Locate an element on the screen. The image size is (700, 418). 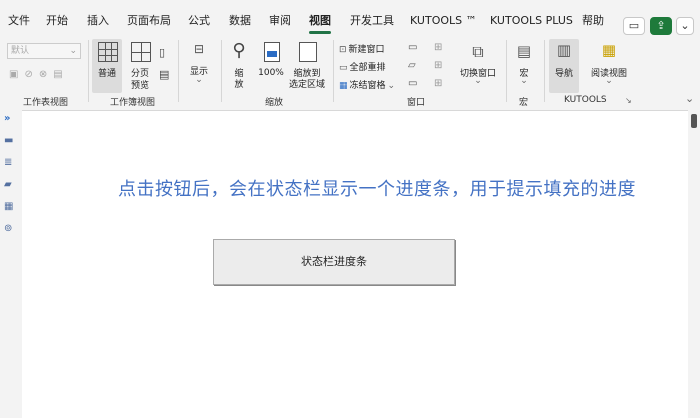
page-100-badge is located at coordinates (272, 54).